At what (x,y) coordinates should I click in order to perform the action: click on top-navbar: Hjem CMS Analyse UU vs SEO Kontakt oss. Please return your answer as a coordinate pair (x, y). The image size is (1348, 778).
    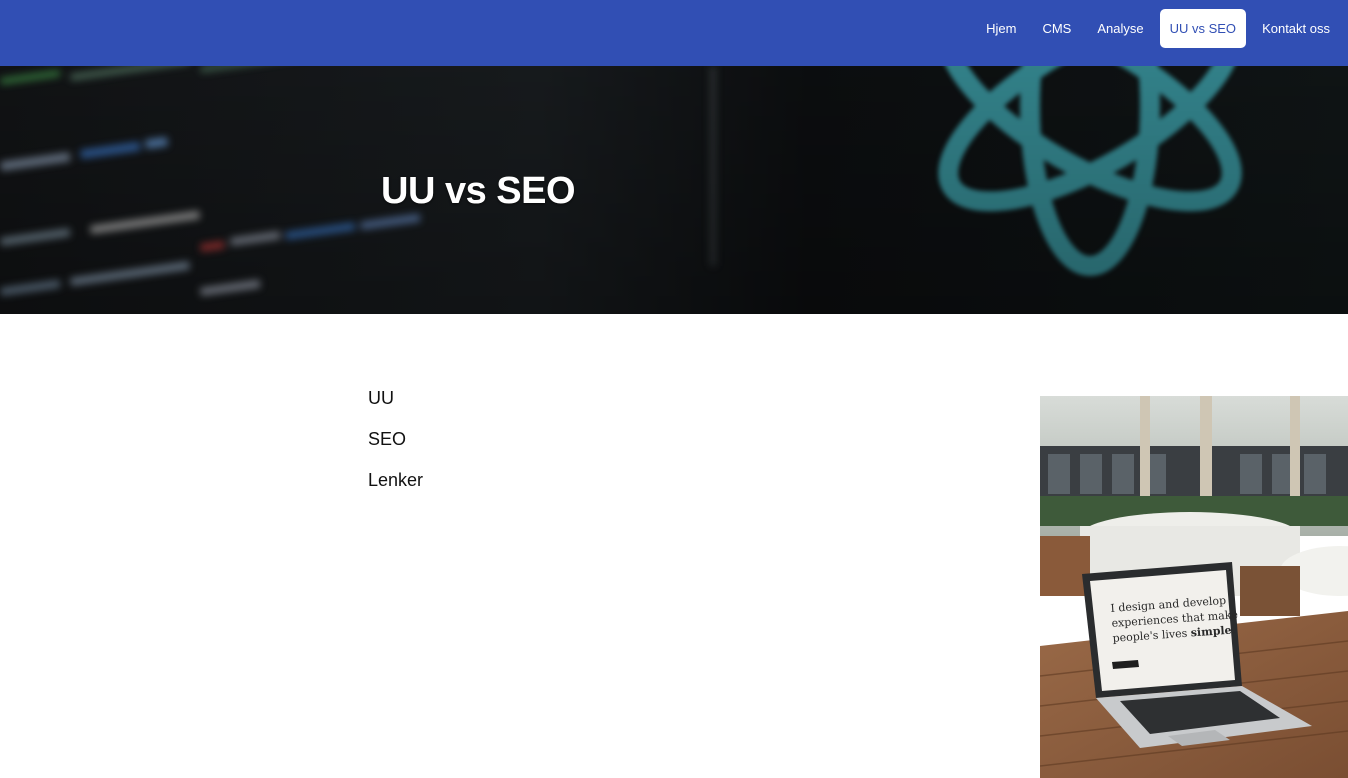
    Looking at the image, I should click on (674, 33).